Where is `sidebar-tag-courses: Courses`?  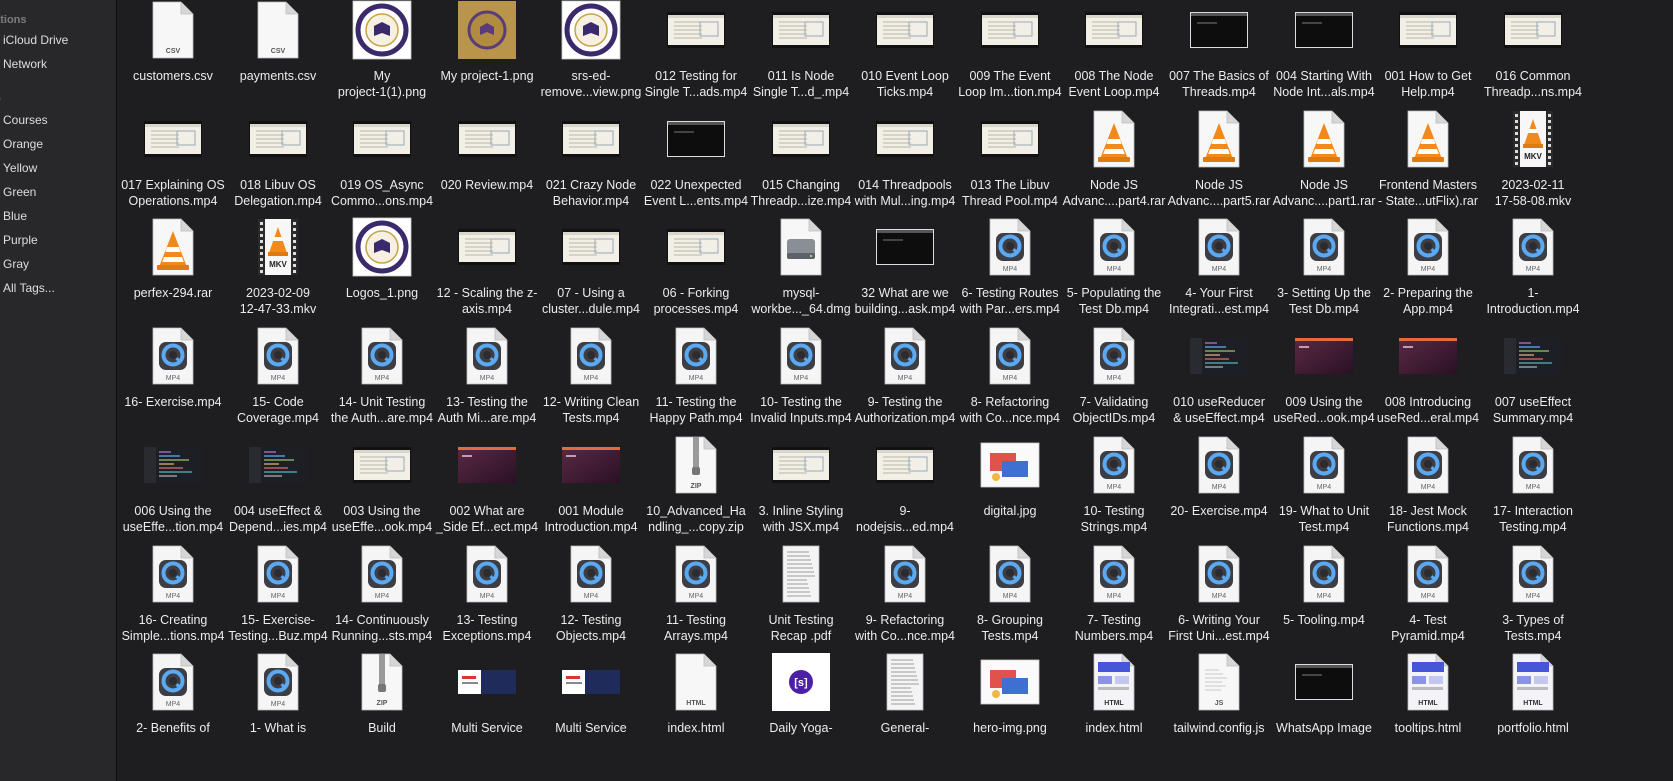 sidebar-tag-courses: Courses is located at coordinates (25, 120).